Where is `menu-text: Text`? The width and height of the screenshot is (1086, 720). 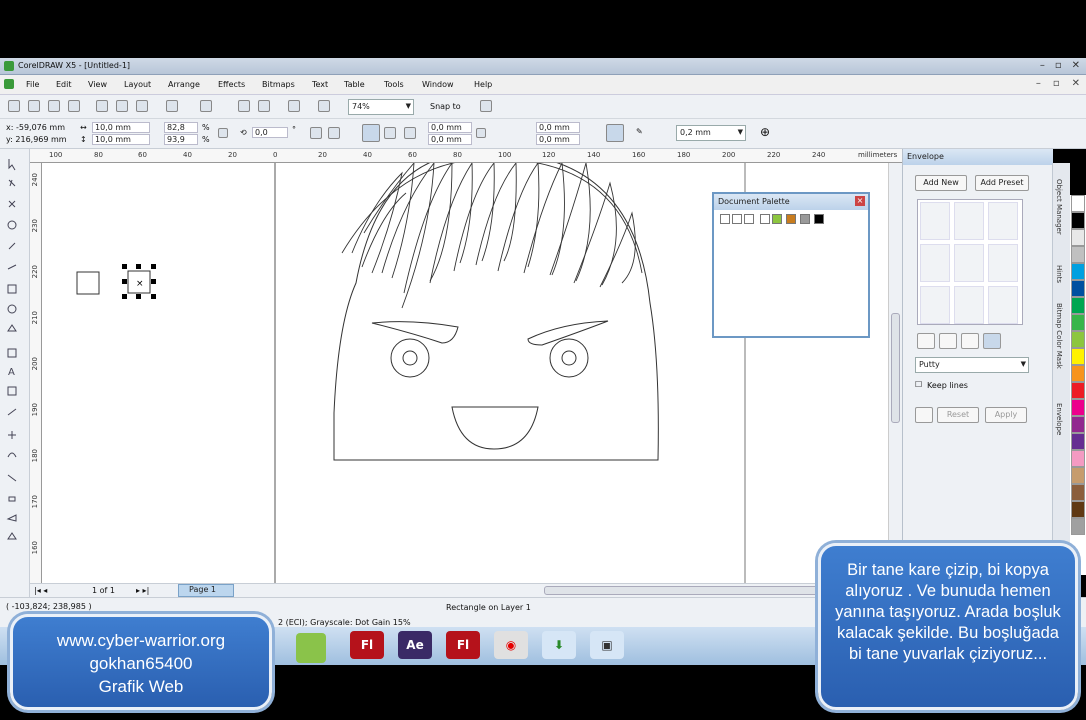
menu-text: Text is located at coordinates (320, 84).